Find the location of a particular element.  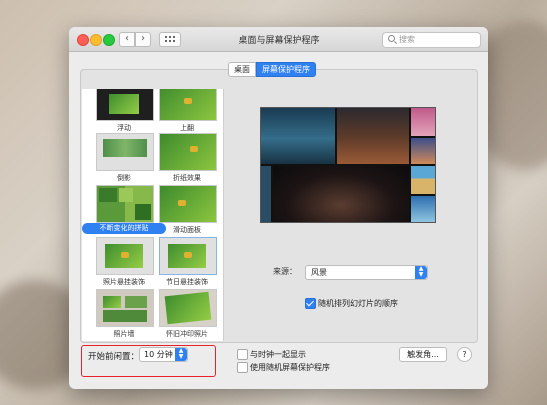

close-window-button is located at coordinates (83, 40).